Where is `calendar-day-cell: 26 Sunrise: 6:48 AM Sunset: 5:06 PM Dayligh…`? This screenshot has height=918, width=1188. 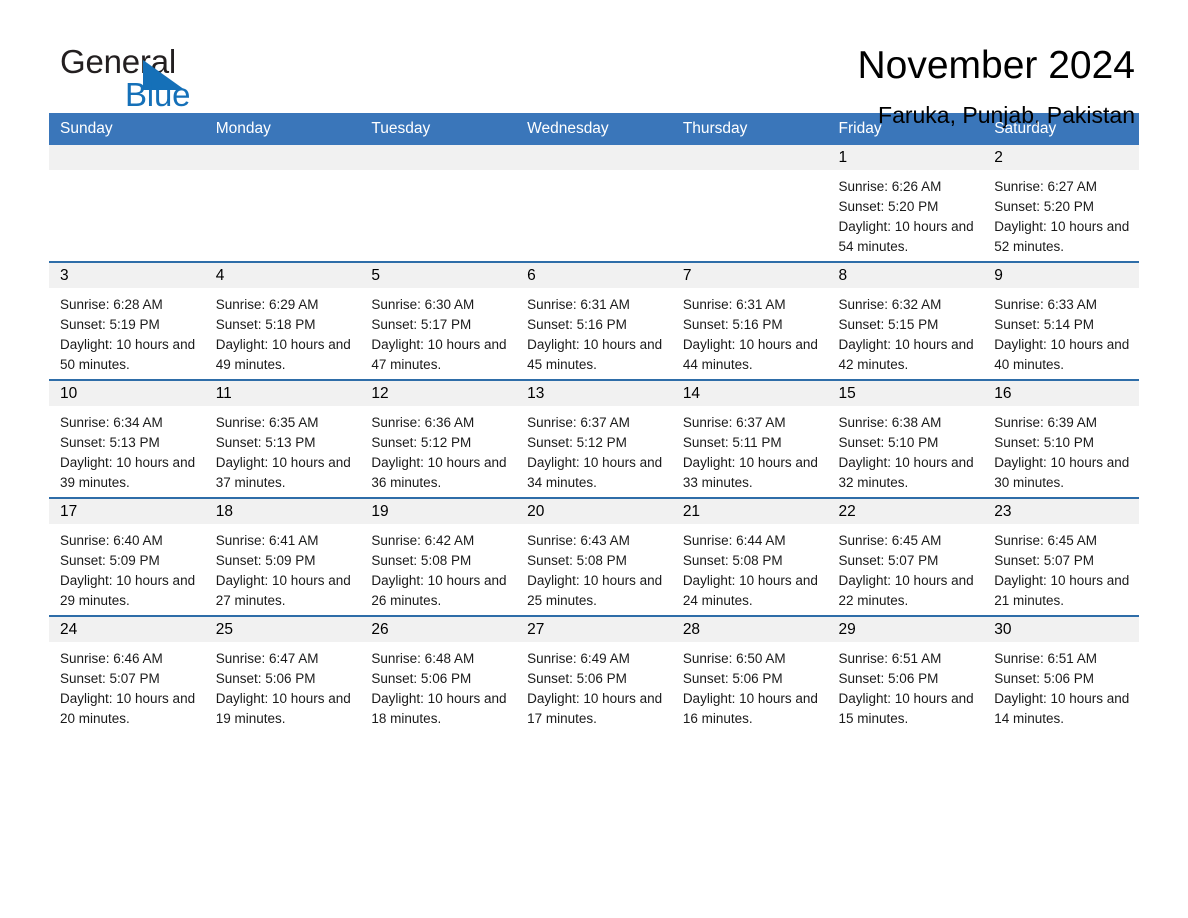
calendar-day-cell: 26 Sunrise: 6:48 AM Sunset: 5:06 PM Dayligh… is located at coordinates (438, 674).